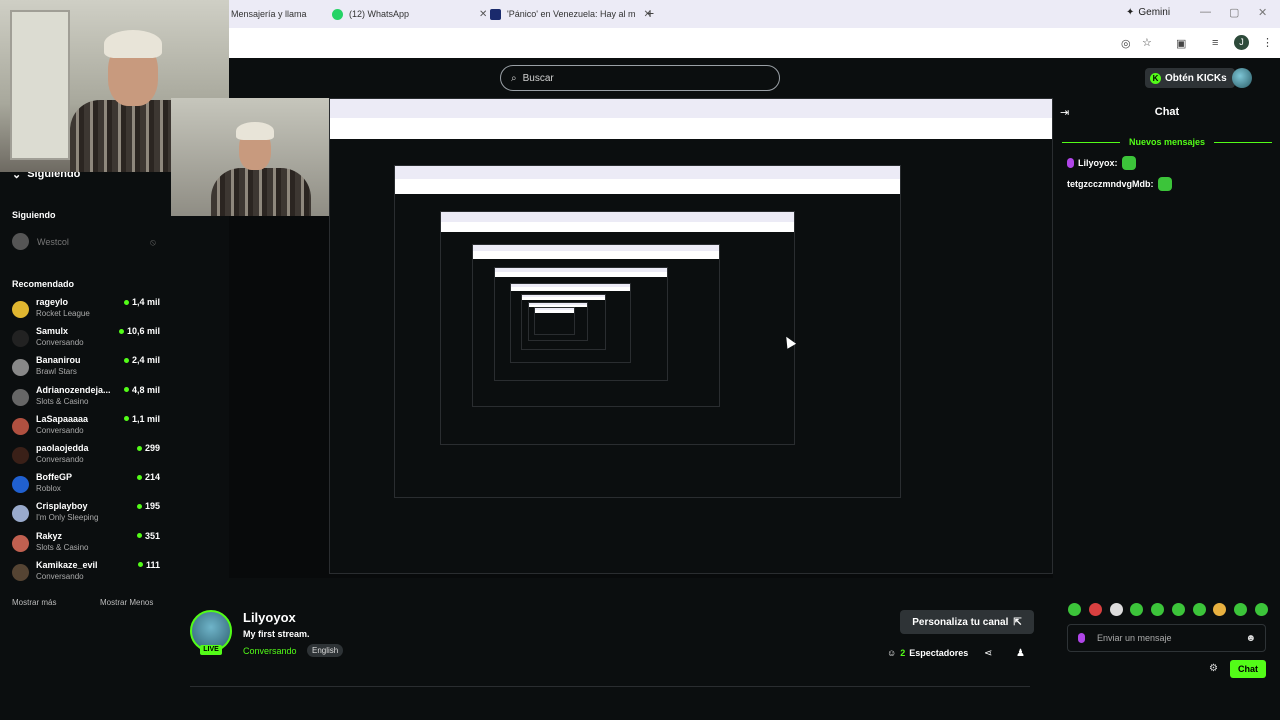 The image size is (1280, 720). What do you see at coordinates (211, 650) in the screenshot?
I see `live-badge: LIVE` at bounding box center [211, 650].